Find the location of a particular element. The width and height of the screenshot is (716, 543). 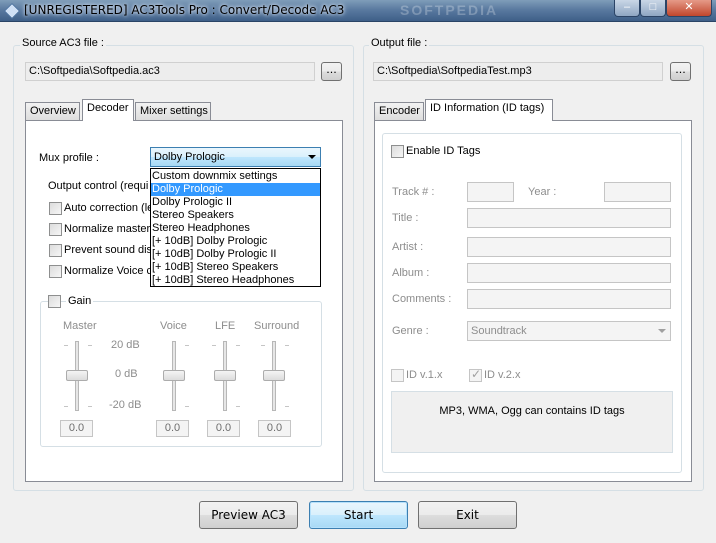

lfe-slider-label: LFE is located at coordinates (225, 326).